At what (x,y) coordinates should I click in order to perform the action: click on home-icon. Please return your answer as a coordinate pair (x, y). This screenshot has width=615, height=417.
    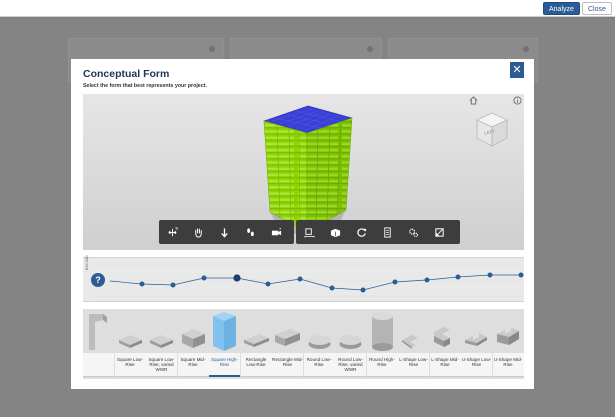
    Looking at the image, I should click on (473, 100).